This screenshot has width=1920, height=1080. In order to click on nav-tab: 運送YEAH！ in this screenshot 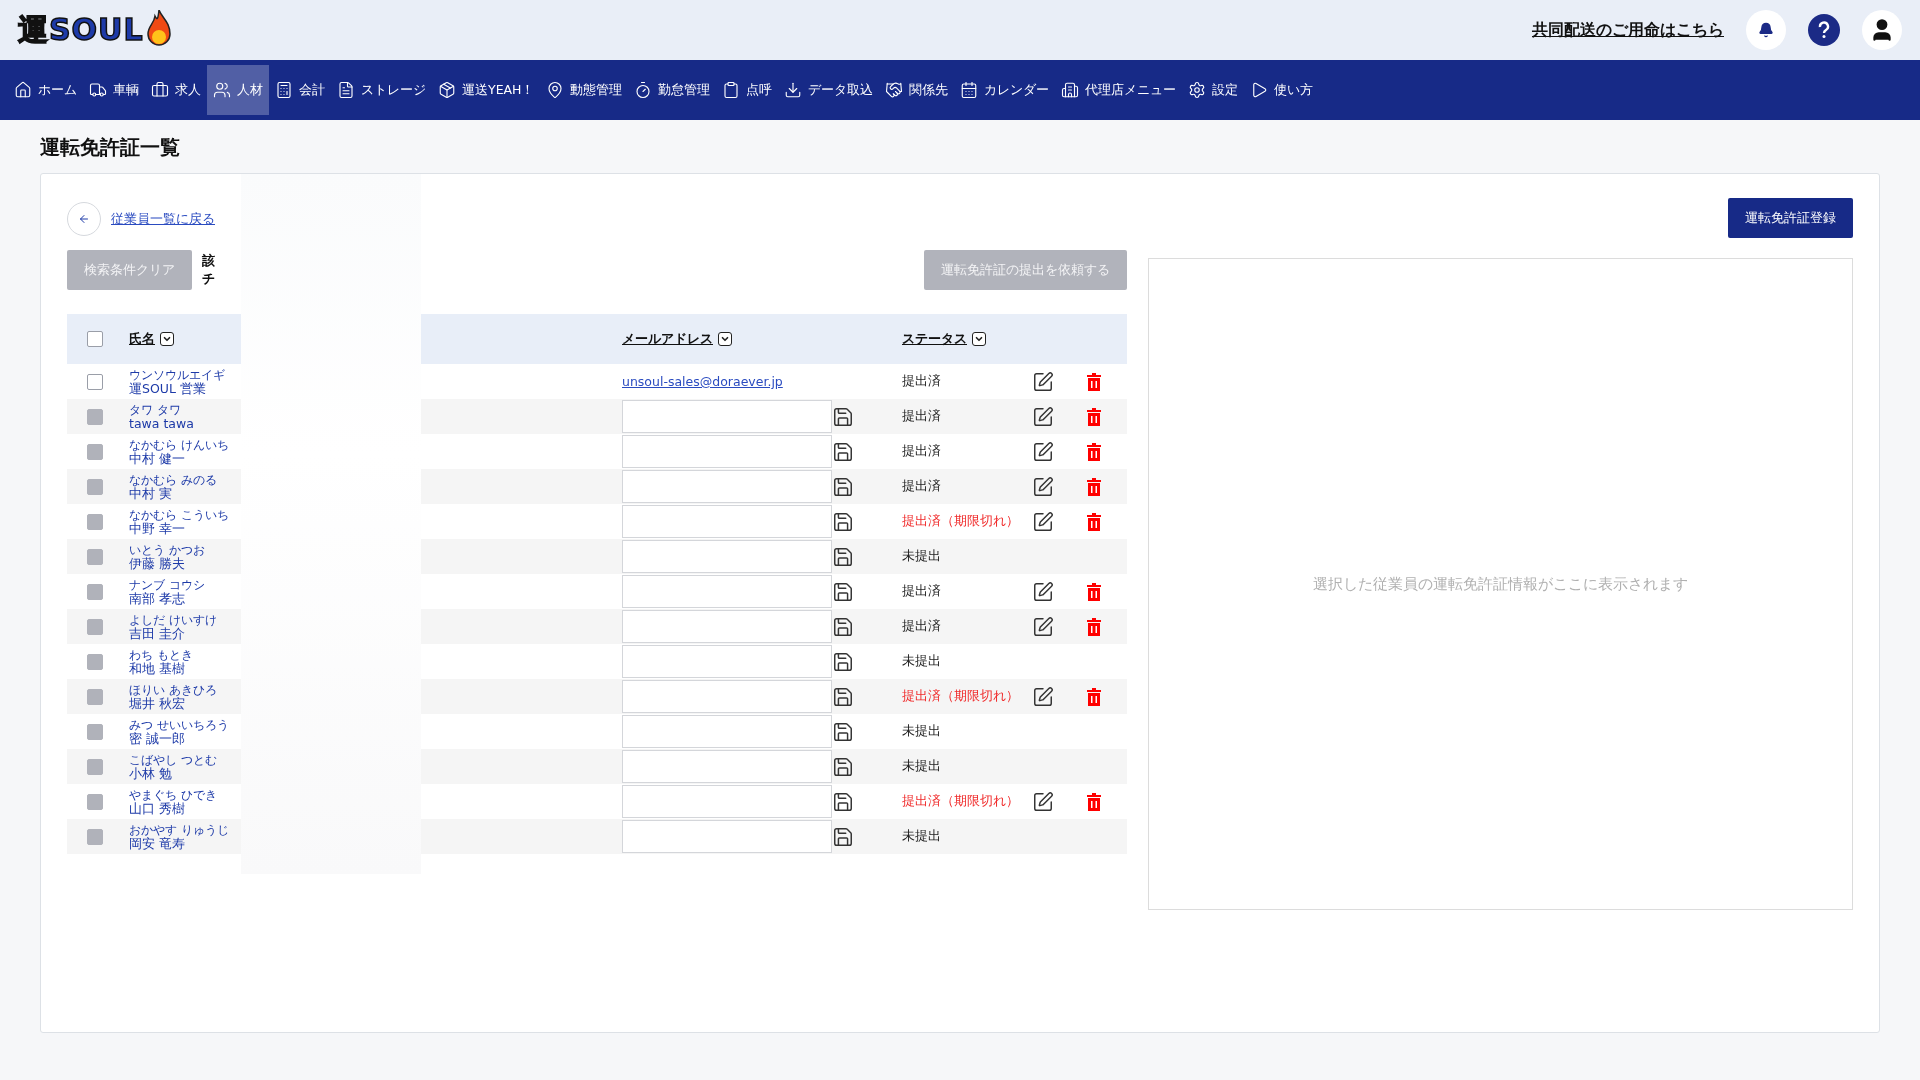, I will do `click(486, 90)`.